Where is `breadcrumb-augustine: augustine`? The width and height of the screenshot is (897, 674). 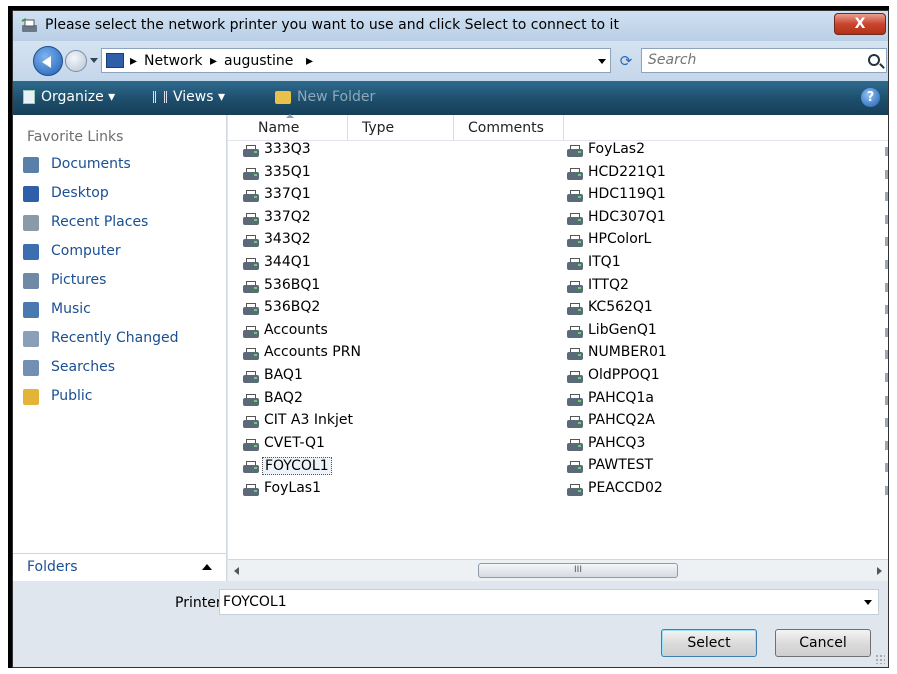
breadcrumb-augustine: augustine is located at coordinates (258, 61).